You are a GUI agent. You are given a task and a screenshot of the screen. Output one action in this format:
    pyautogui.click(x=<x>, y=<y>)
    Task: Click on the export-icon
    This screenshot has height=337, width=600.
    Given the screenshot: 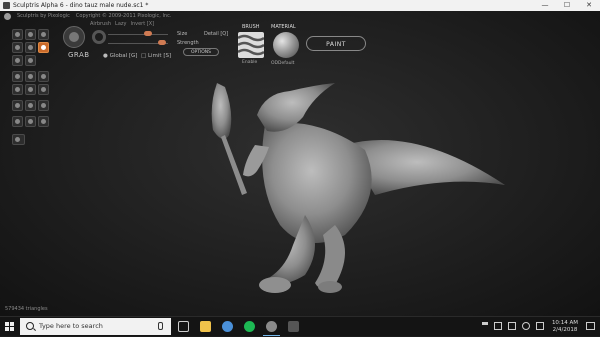 What is the action you would take?
    pyautogui.click(x=43, y=121)
    